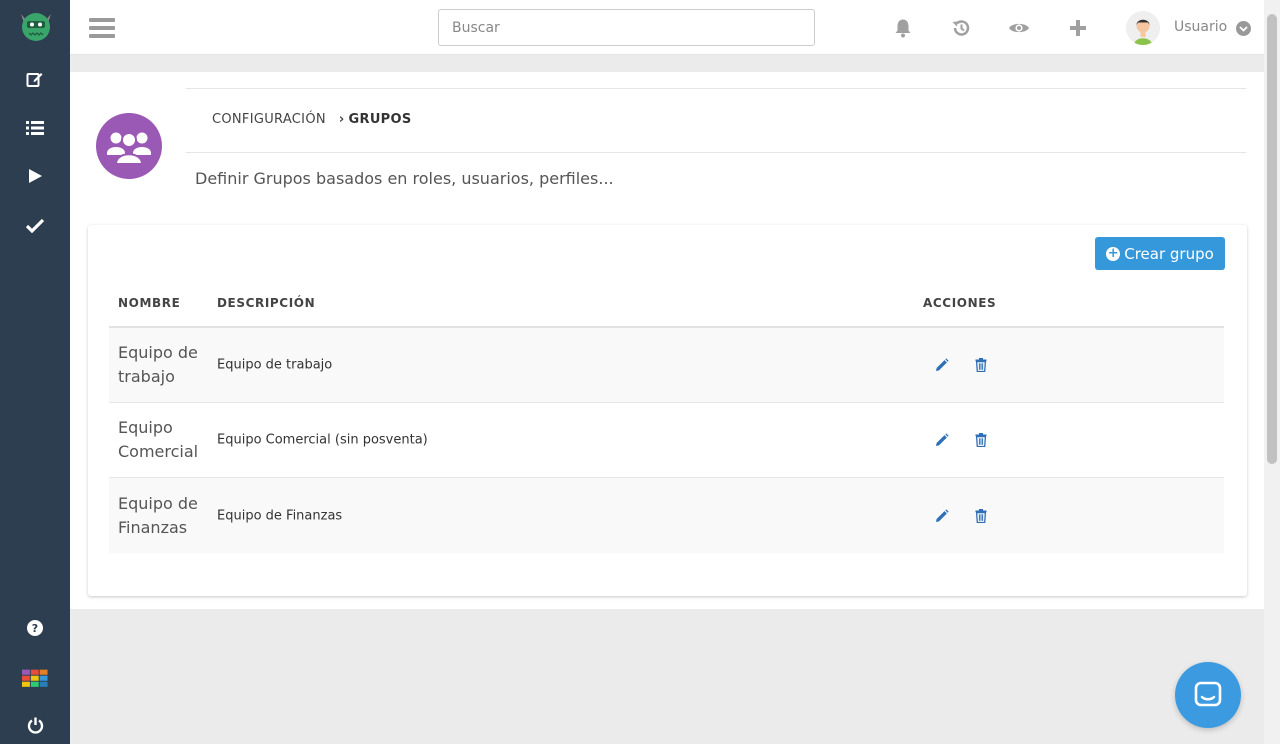 Image resolution: width=1280 pixels, height=744 pixels. I want to click on column-header-name: NOMBRE, so click(149, 303).